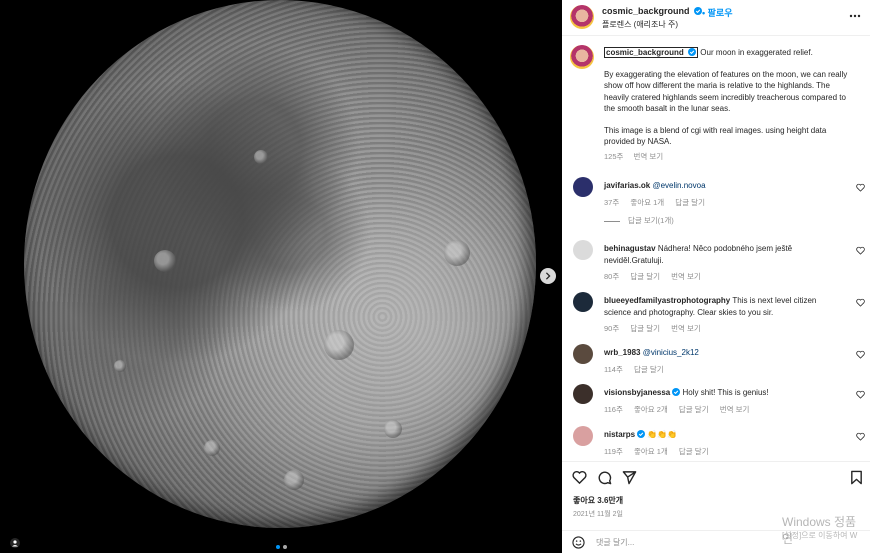 This screenshot has width=870, height=553. Describe the element at coordinates (281, 547) in the screenshot. I see `carousel-indicator` at that location.